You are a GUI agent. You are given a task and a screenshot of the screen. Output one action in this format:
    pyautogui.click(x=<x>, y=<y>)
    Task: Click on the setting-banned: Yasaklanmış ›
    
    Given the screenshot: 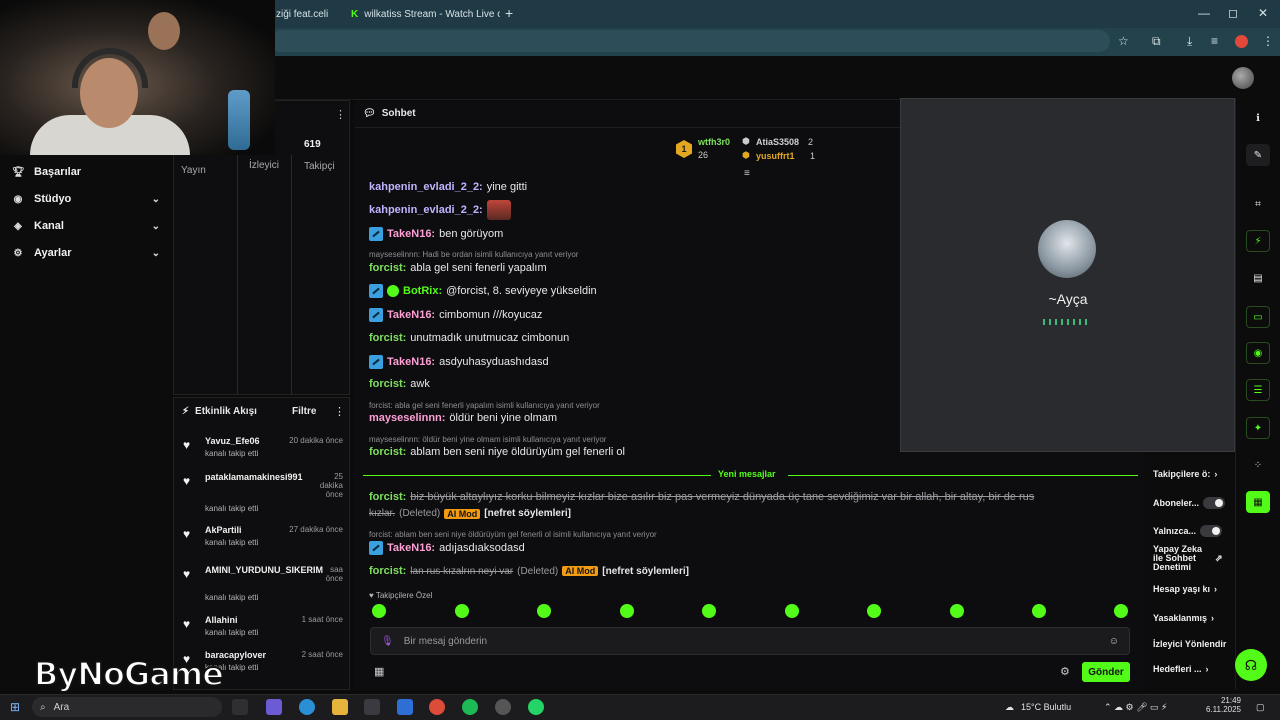 What is the action you would take?
    pyautogui.click(x=1183, y=618)
    